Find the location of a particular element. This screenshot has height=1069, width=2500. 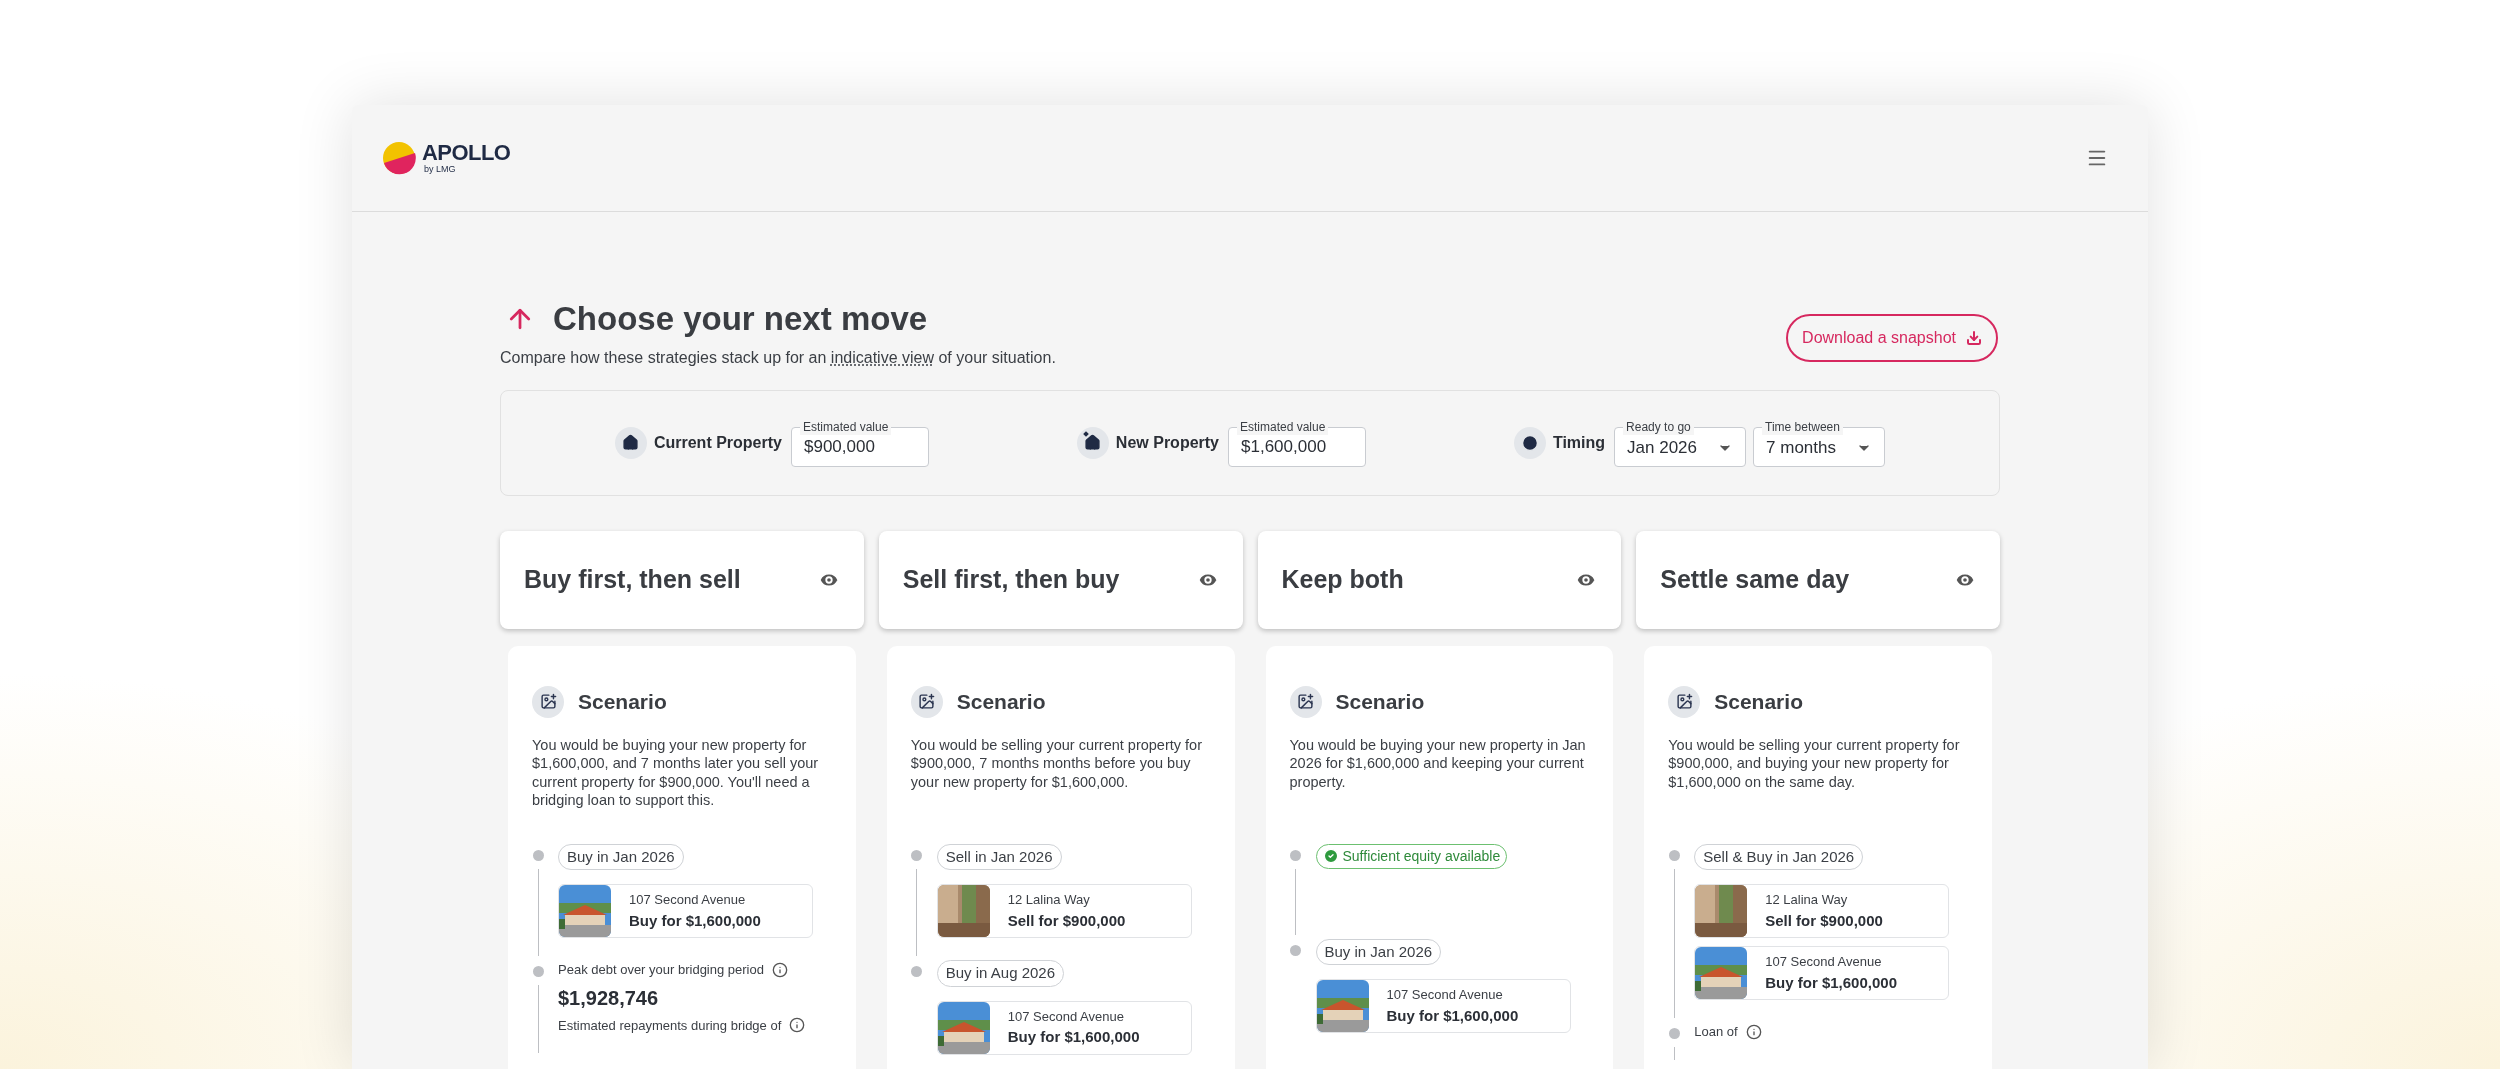

logo-byline: by LMG is located at coordinates (440, 169).